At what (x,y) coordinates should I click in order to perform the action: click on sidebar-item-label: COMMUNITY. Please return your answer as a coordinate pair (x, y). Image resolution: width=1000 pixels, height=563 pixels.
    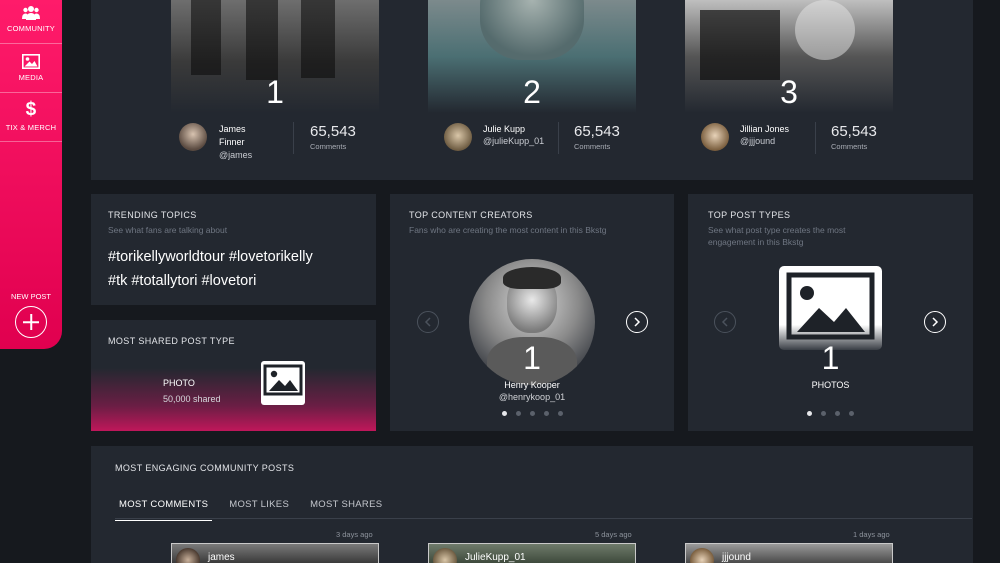
    Looking at the image, I should click on (31, 28).